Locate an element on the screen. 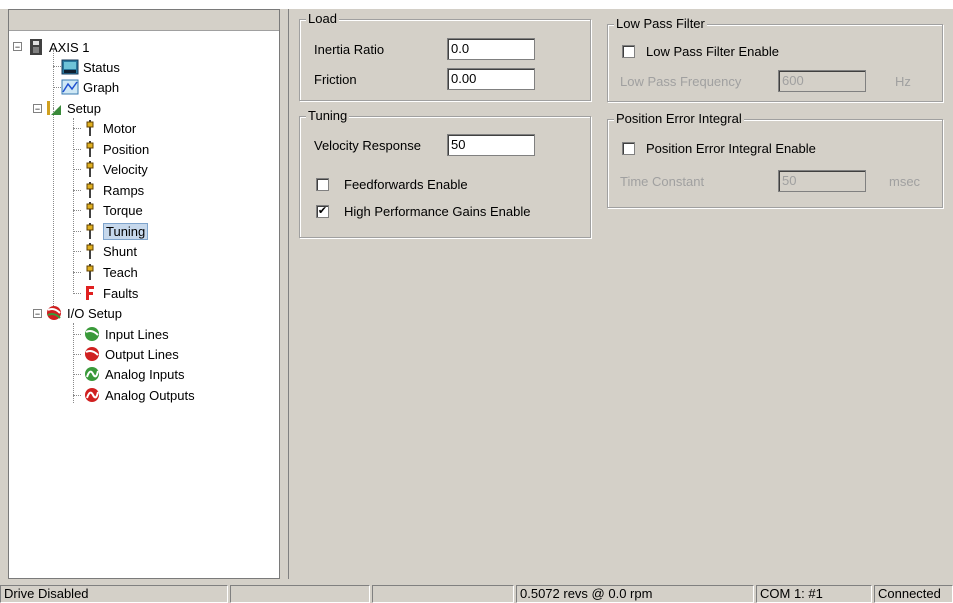 The image size is (953, 603). tree-item-label: Setup is located at coordinates (84, 108).